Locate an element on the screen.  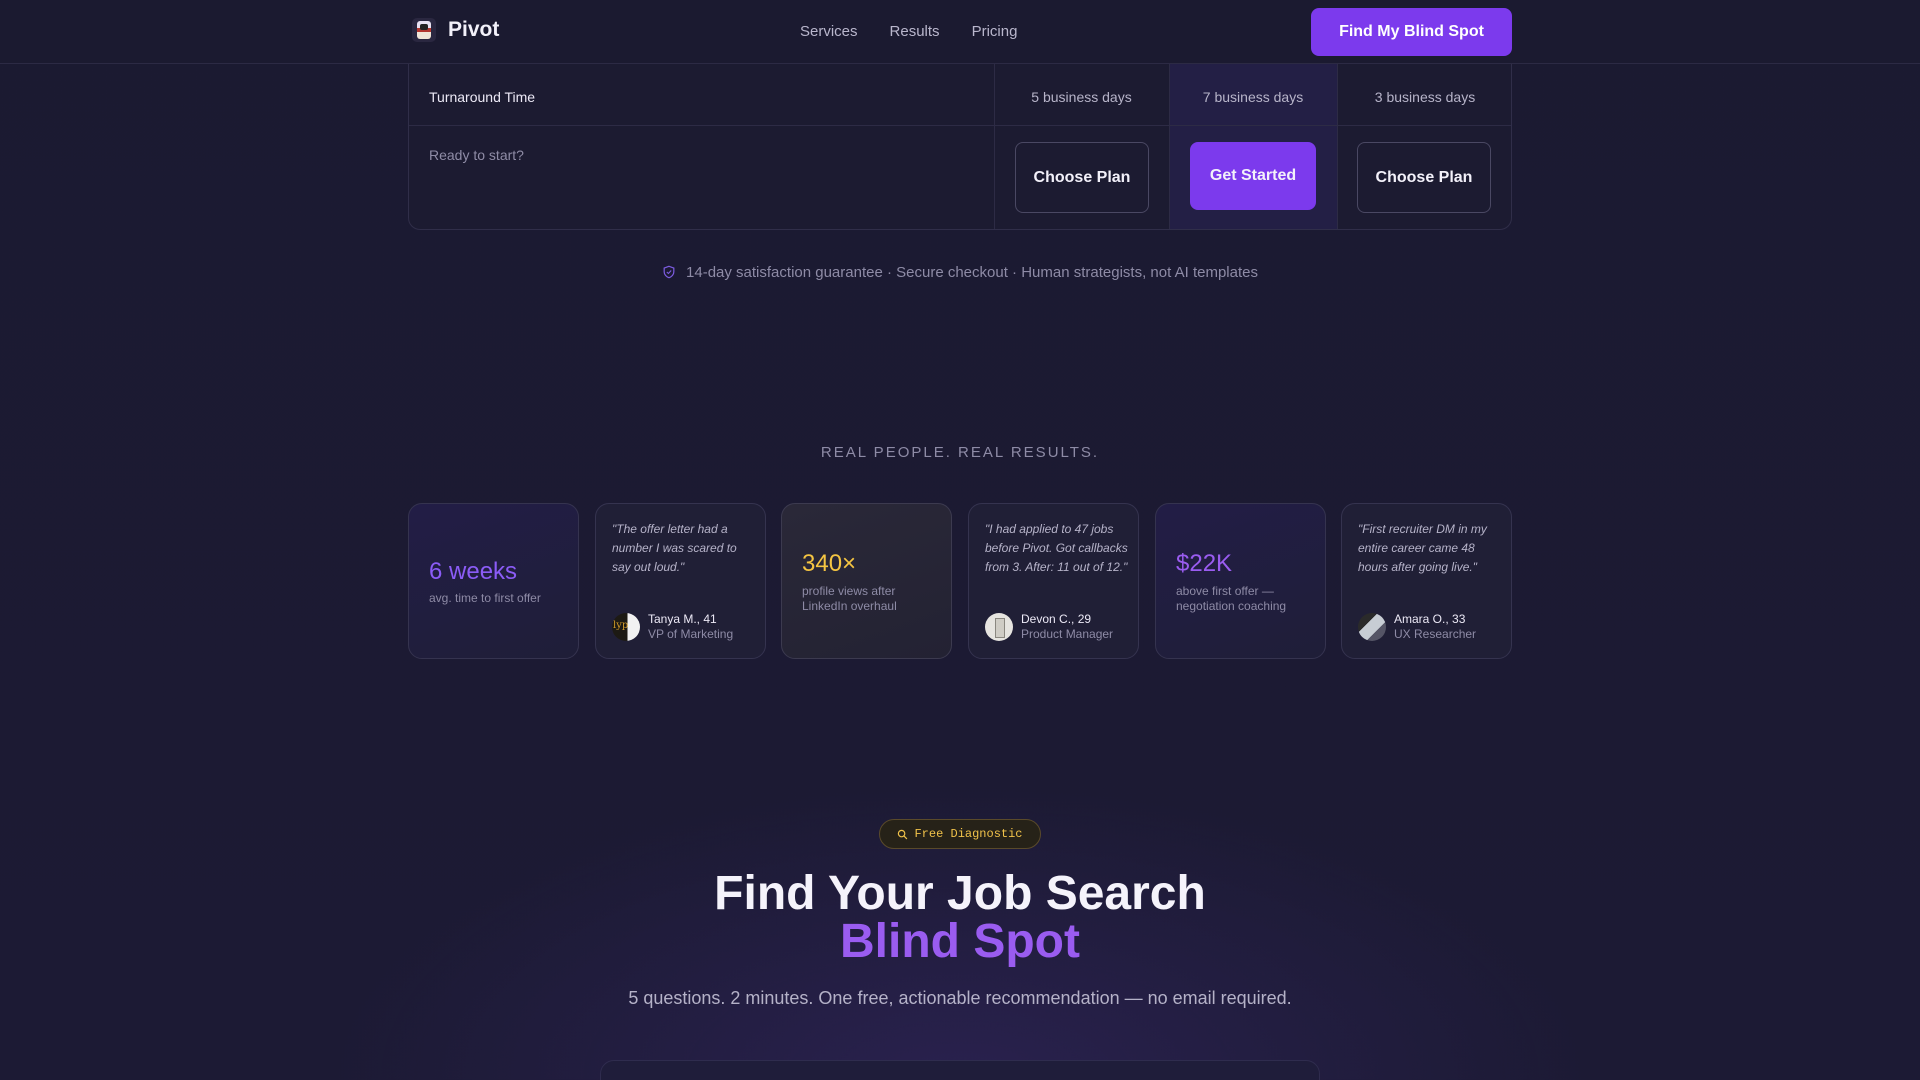
stat-label: above first offer — negotiation coaching is located at coordinates (1231, 598).